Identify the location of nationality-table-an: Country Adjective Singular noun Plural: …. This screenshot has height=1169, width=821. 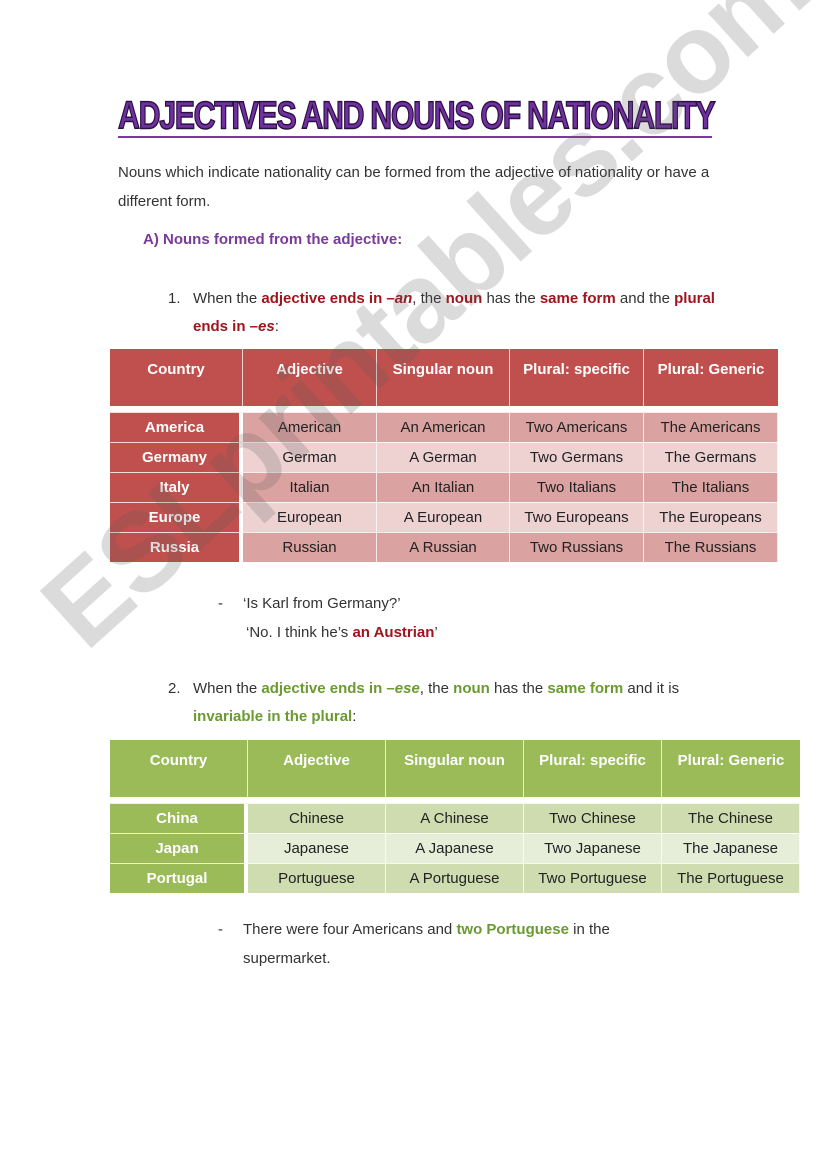
(444, 455).